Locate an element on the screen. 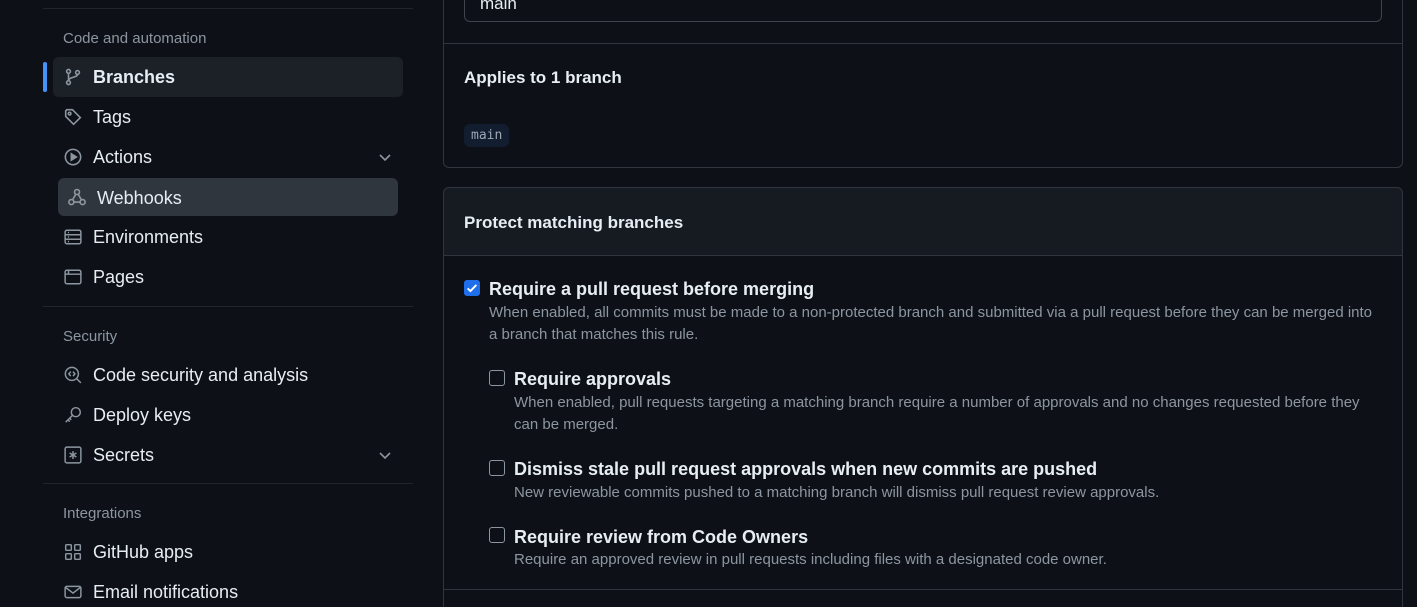  require-pr-label: Require a pull request before merging is located at coordinates (651, 289).